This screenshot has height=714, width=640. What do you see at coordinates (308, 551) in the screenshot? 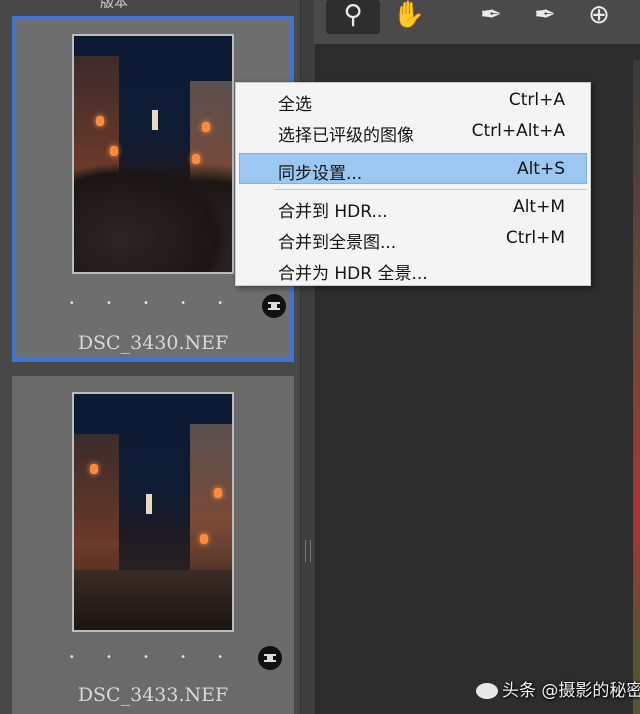
I see `splitter-grip` at bounding box center [308, 551].